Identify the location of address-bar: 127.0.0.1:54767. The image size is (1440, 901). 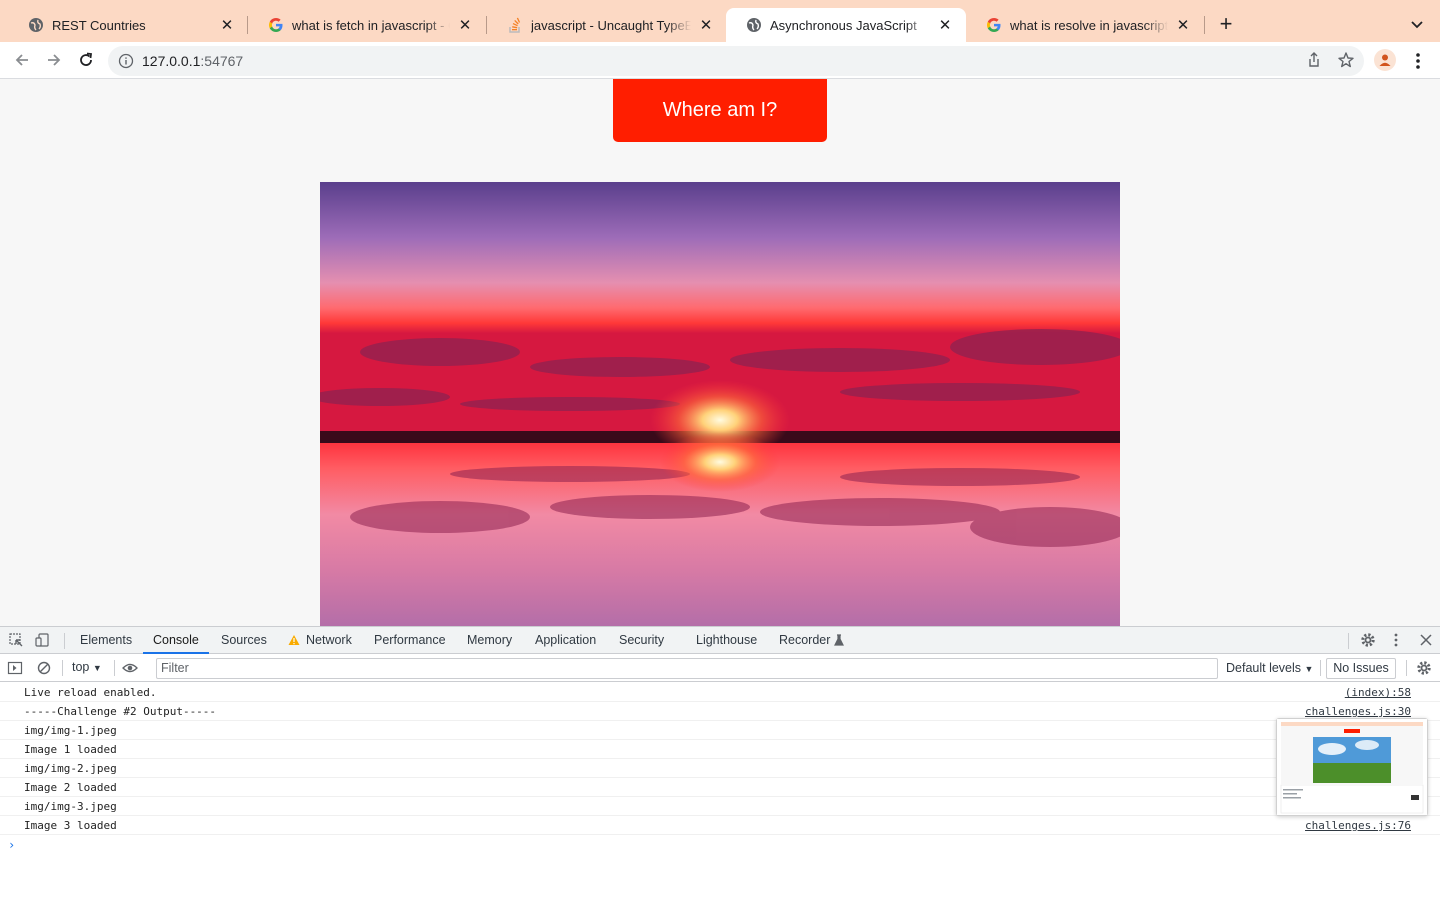
(736, 61).